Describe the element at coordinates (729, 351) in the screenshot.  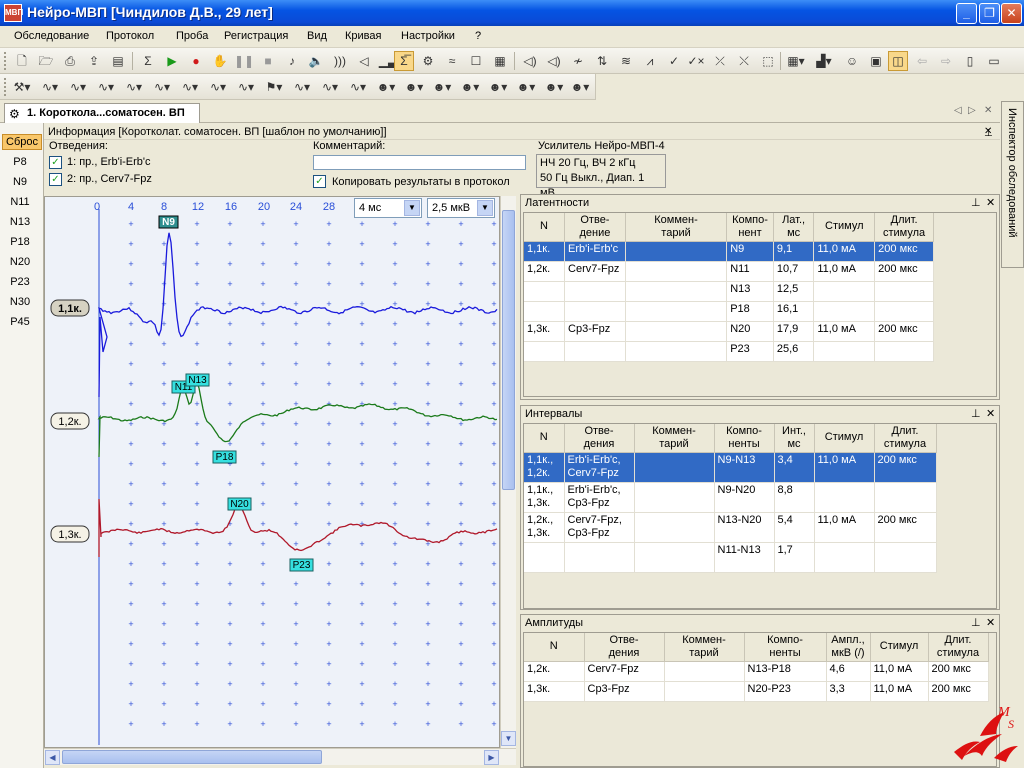
I see `table-row: P23 25,6` at that location.